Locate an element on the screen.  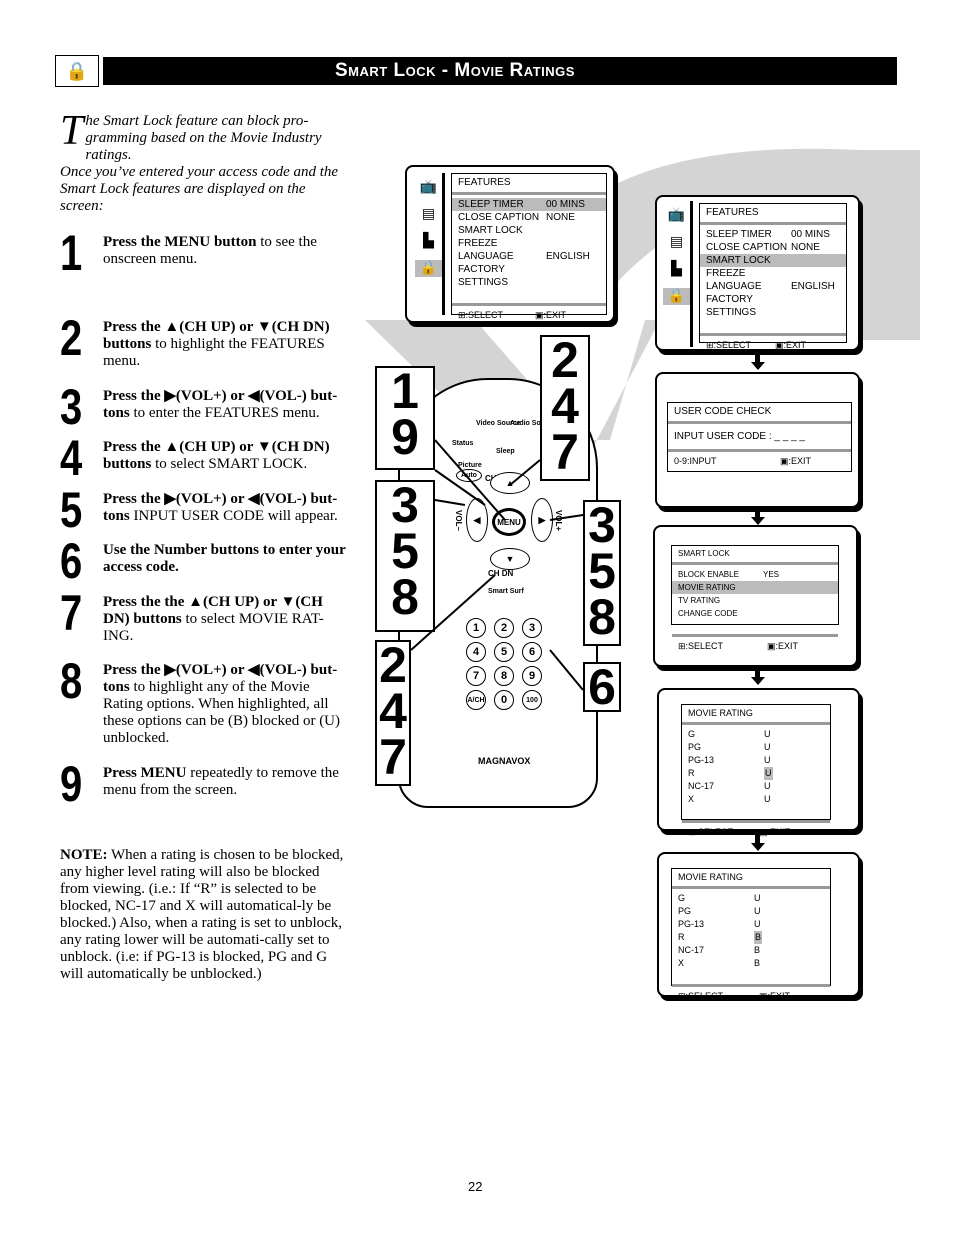
status-label: Status is located at coordinates (463, 443).